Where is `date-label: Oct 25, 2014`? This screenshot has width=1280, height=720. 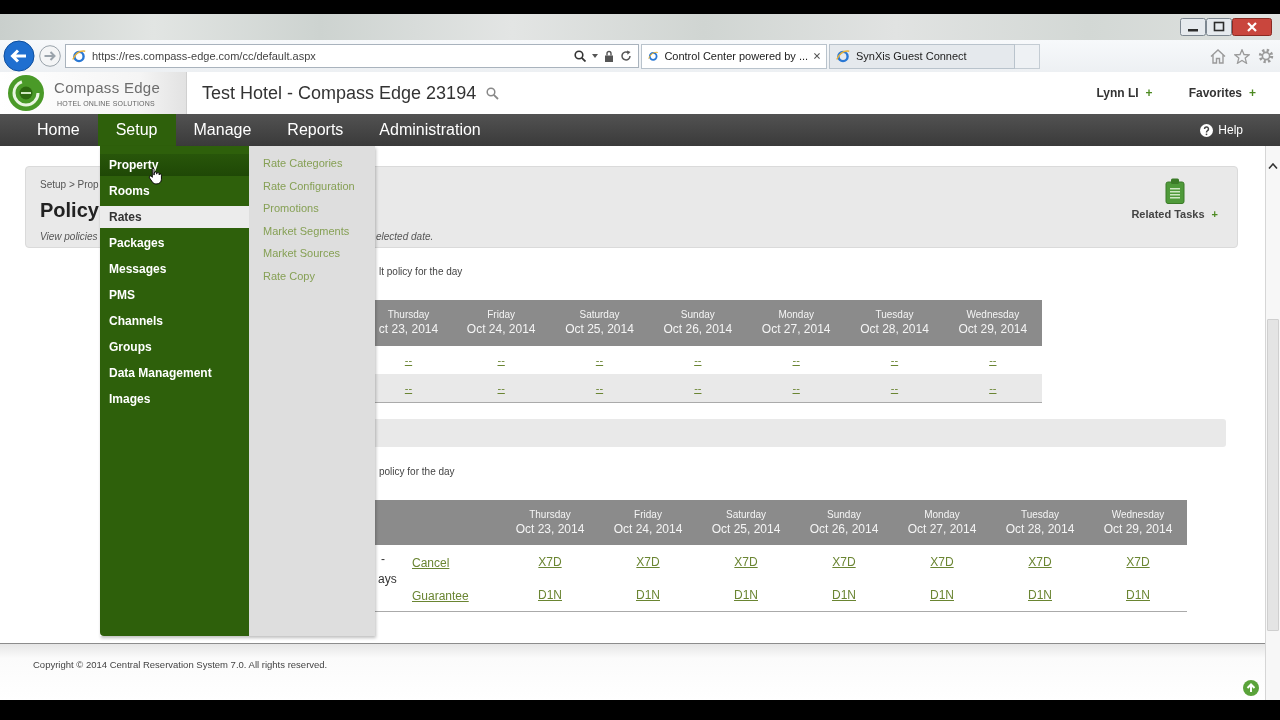 date-label: Oct 25, 2014 is located at coordinates (746, 528).